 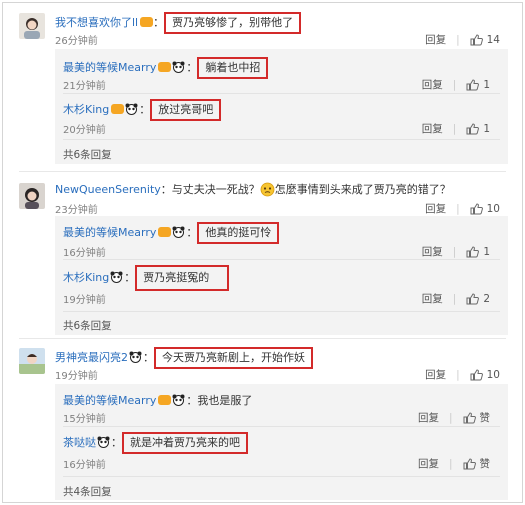 What do you see at coordinates (182, 278) in the screenshot?
I see `highlighted-text: 贾乃亮挺冤的` at bounding box center [182, 278].